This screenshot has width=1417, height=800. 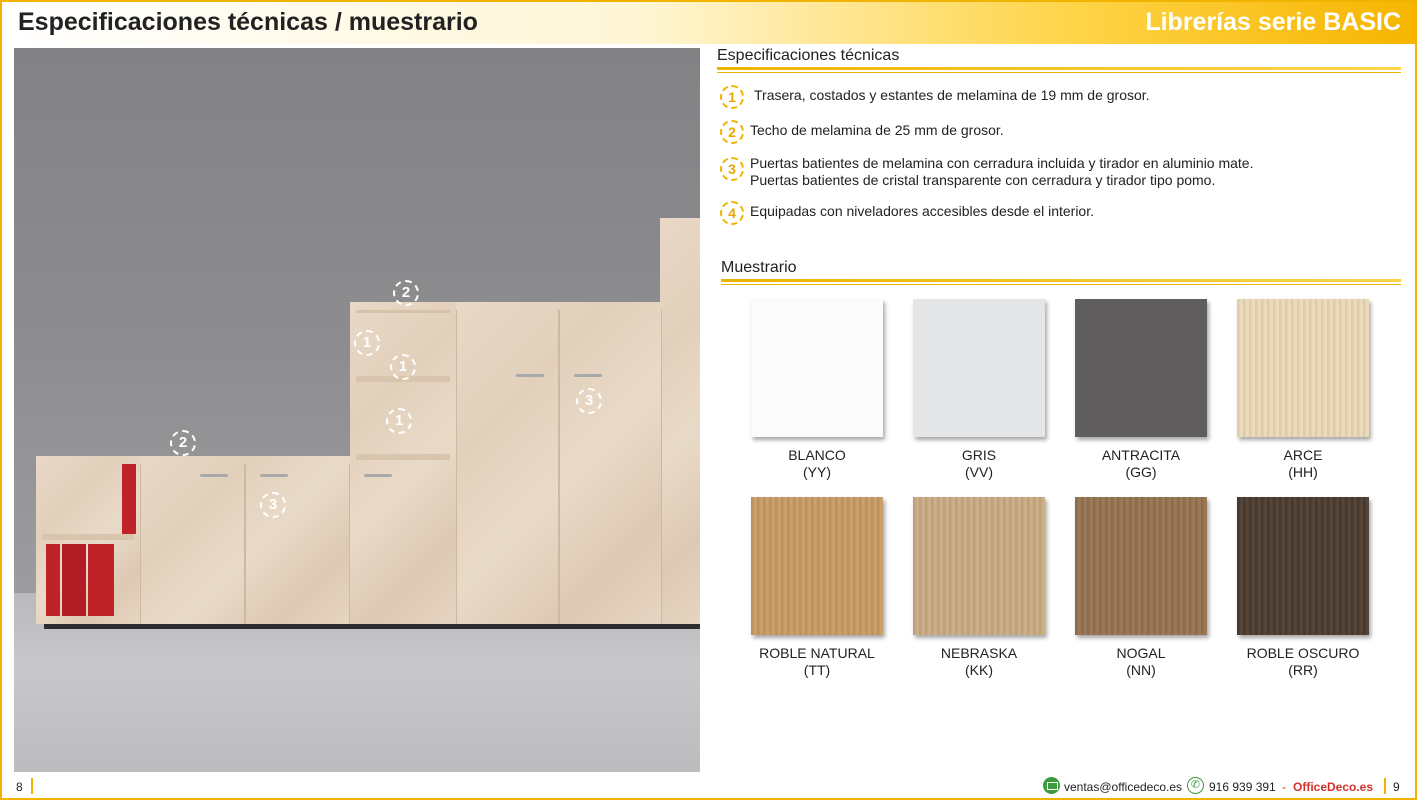 I want to click on swatch-name: ANTRACITA, so click(x=1141, y=455).